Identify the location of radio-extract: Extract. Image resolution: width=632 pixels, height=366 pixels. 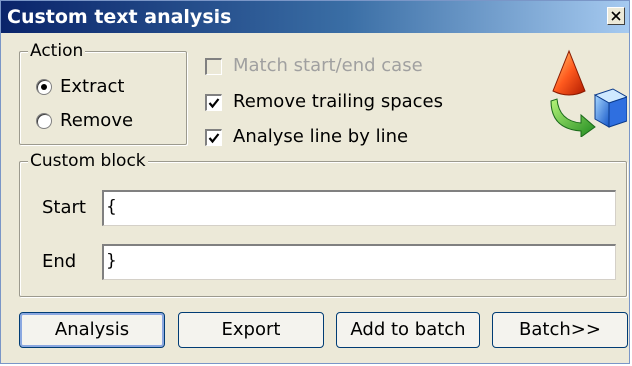
(106, 88).